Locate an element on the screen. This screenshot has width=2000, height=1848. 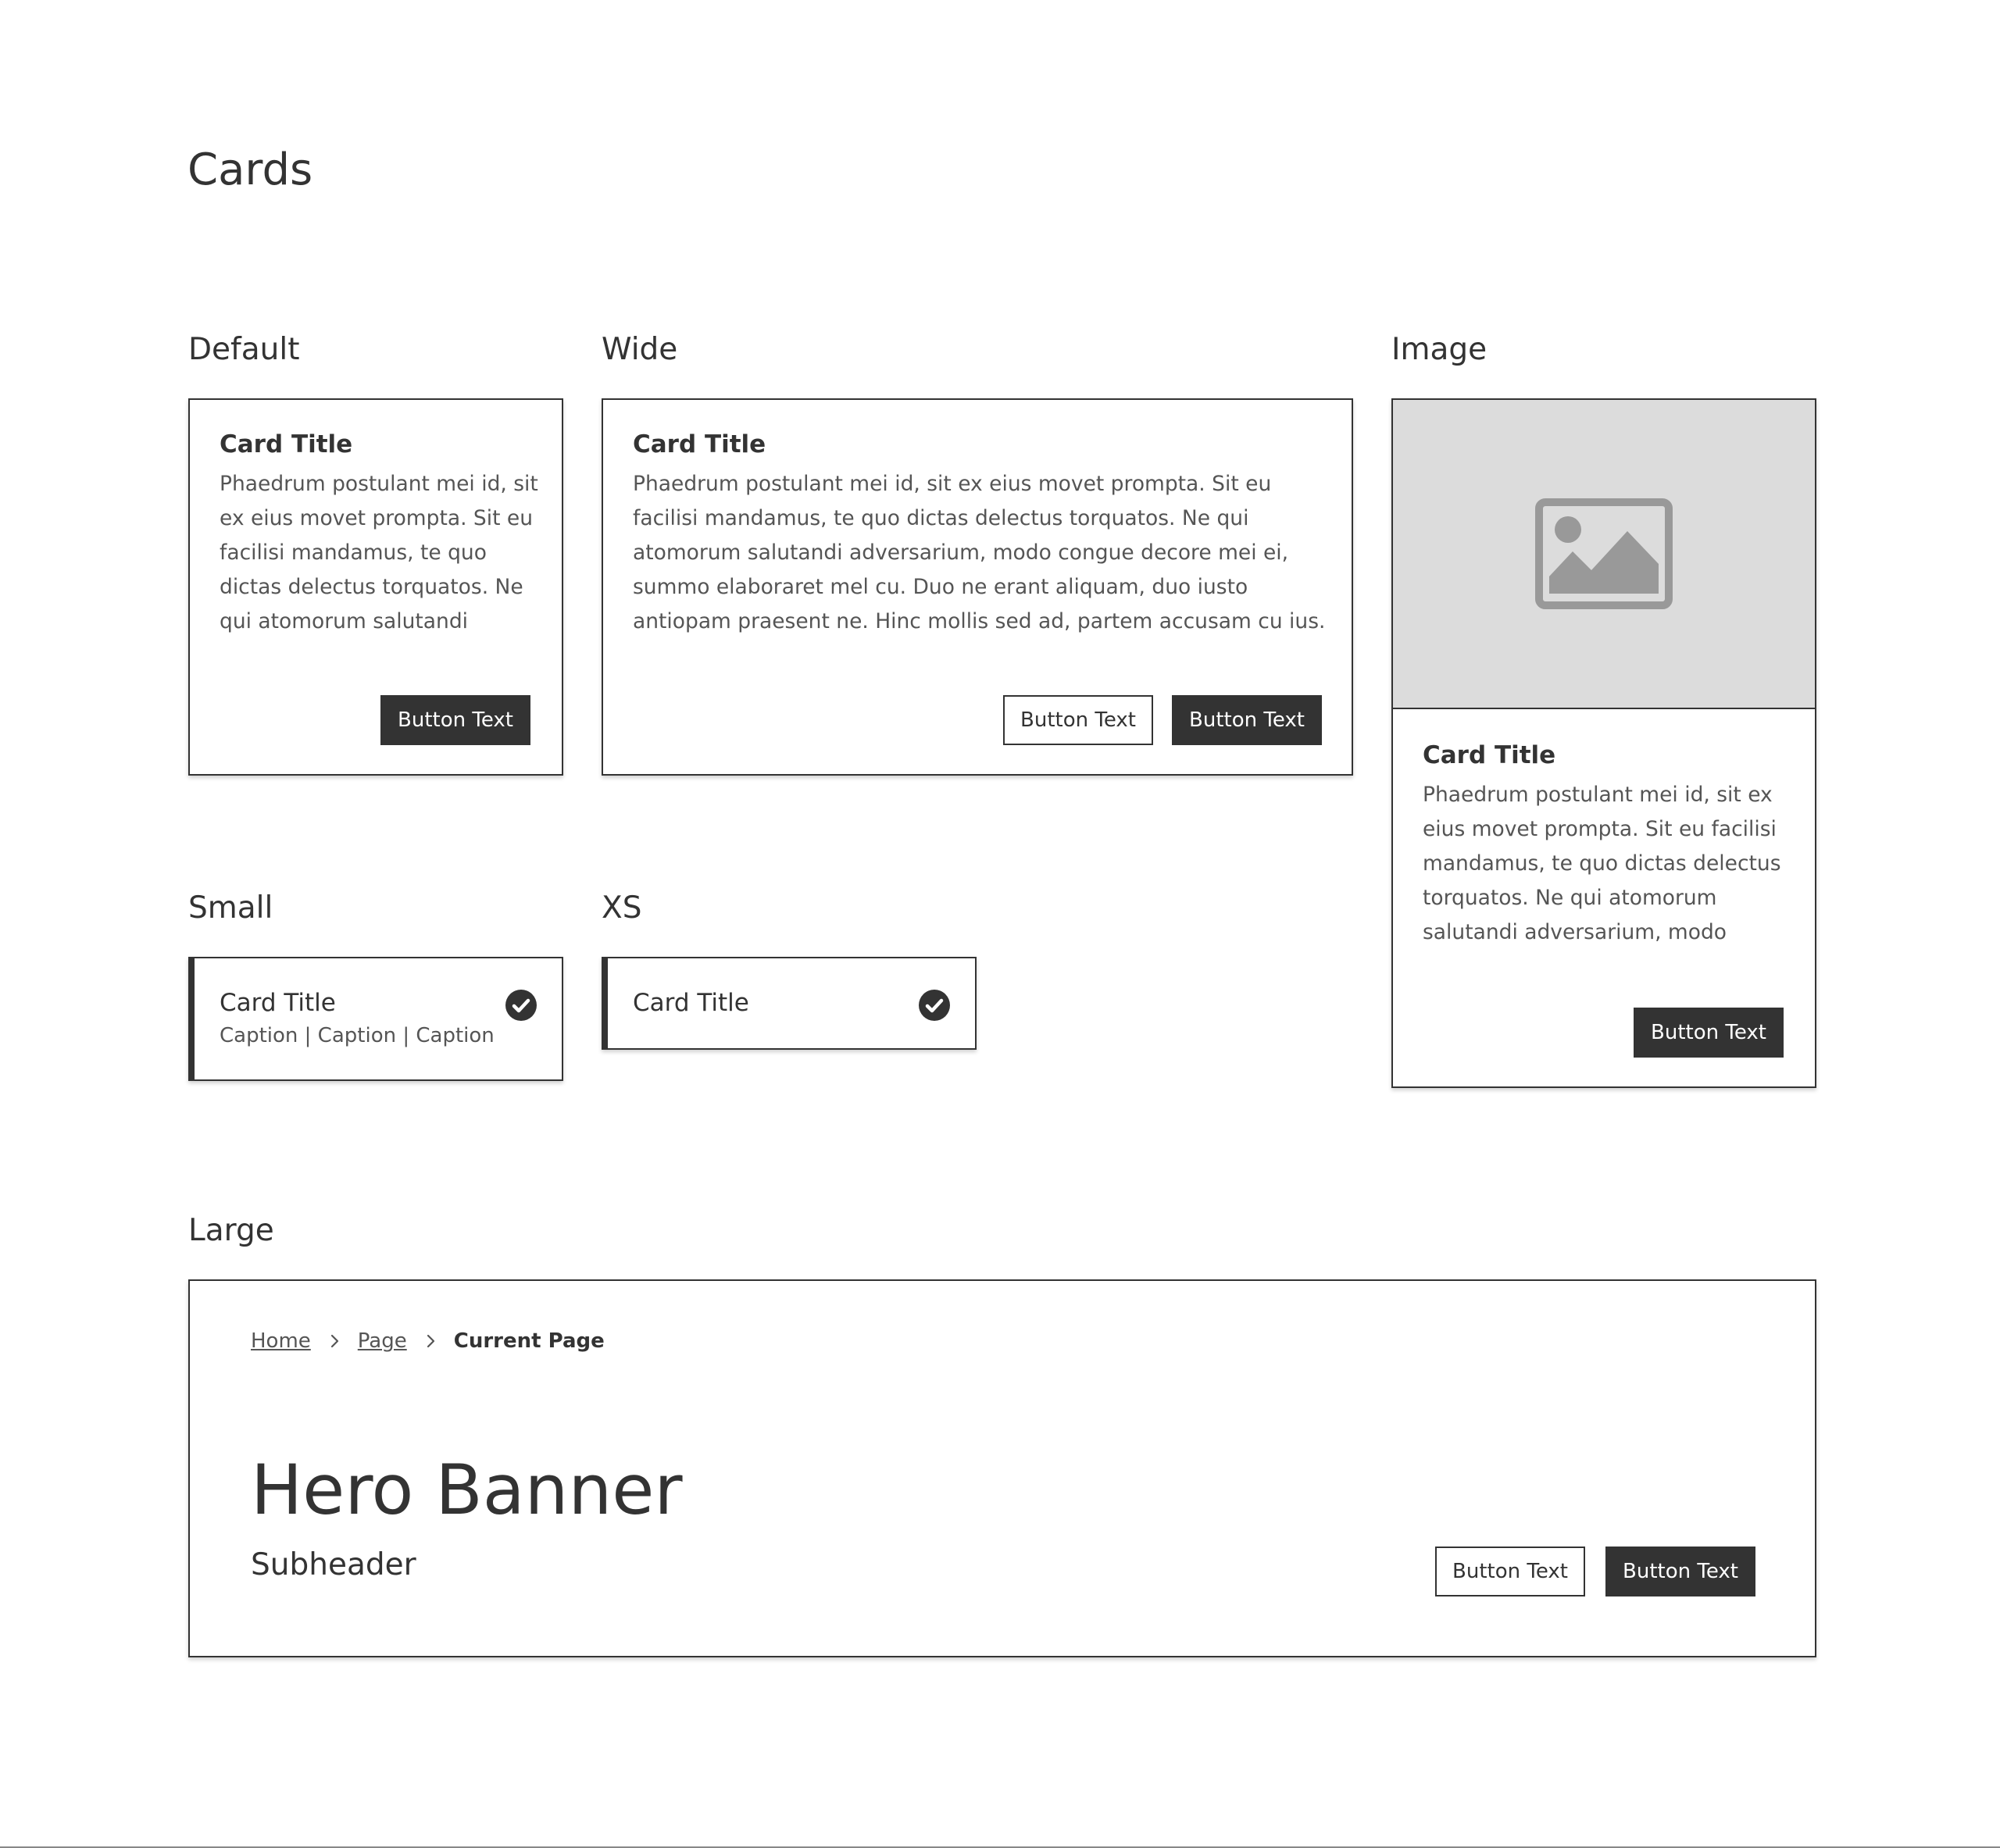
breadcrumb-home-link: Home is located at coordinates (281, 1341).